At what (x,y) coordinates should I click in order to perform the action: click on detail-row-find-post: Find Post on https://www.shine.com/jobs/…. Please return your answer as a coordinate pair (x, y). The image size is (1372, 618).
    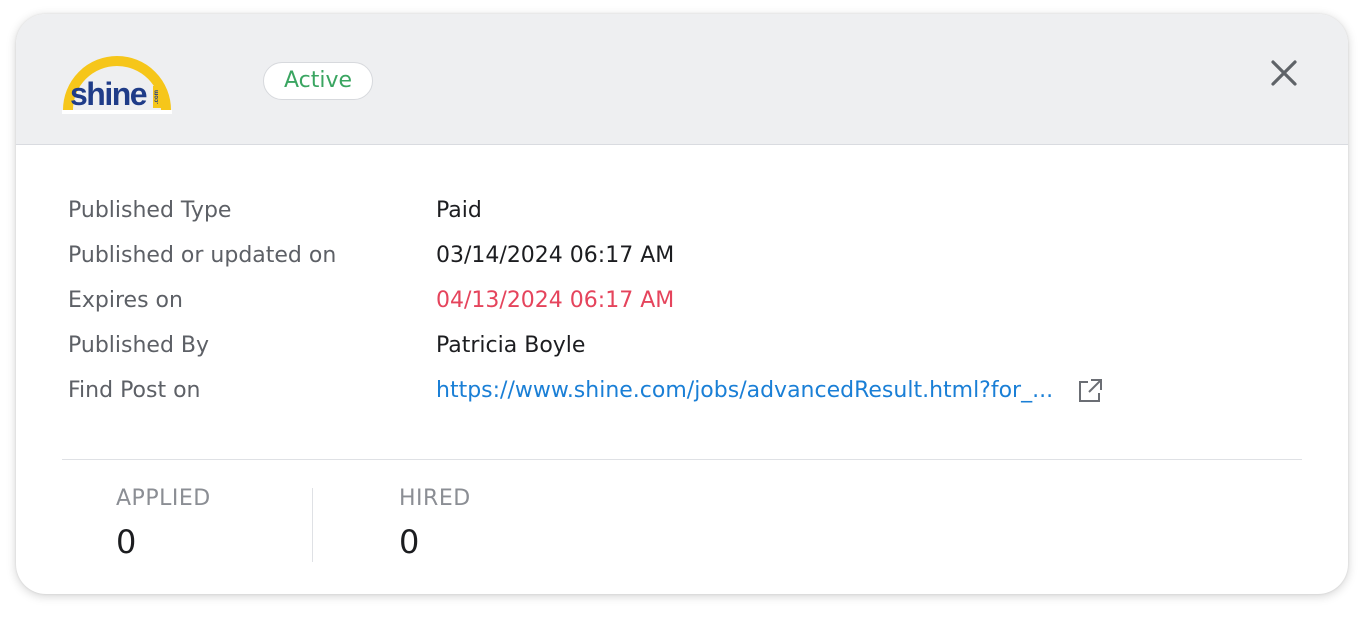
    Looking at the image, I should click on (668, 391).